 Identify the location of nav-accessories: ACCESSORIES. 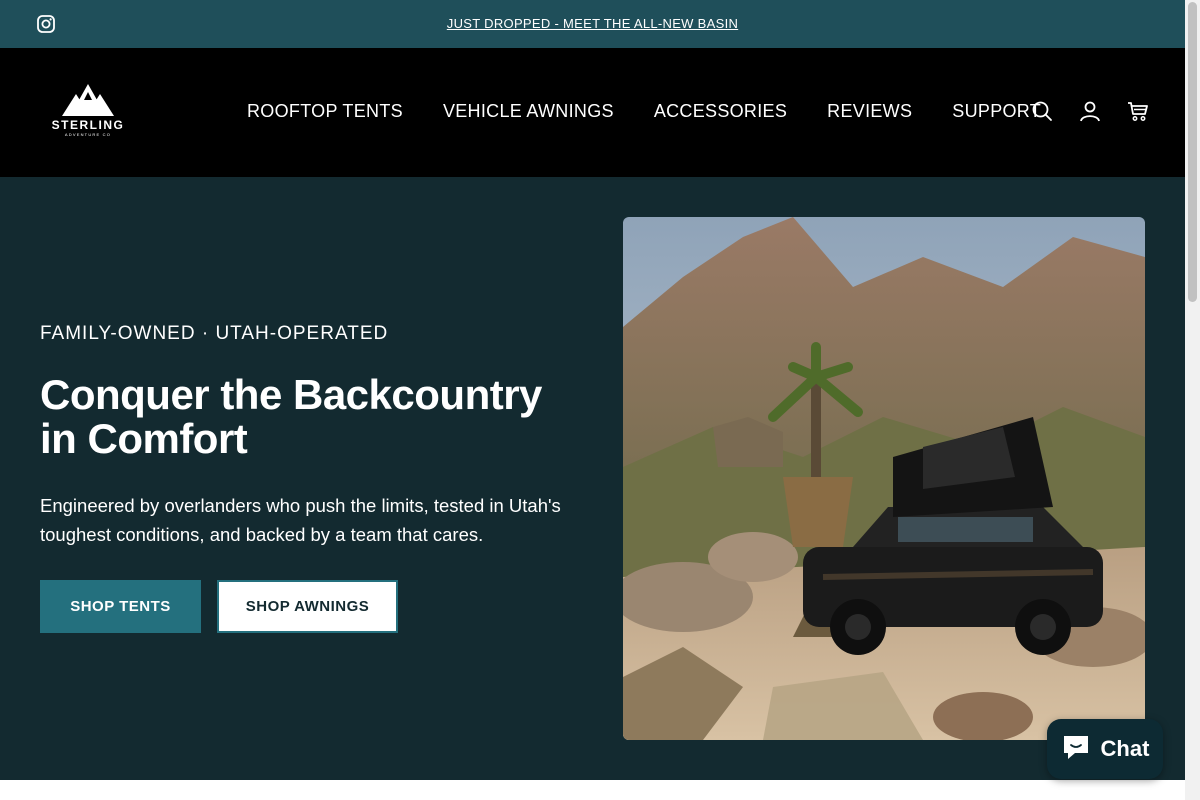
(720, 111).